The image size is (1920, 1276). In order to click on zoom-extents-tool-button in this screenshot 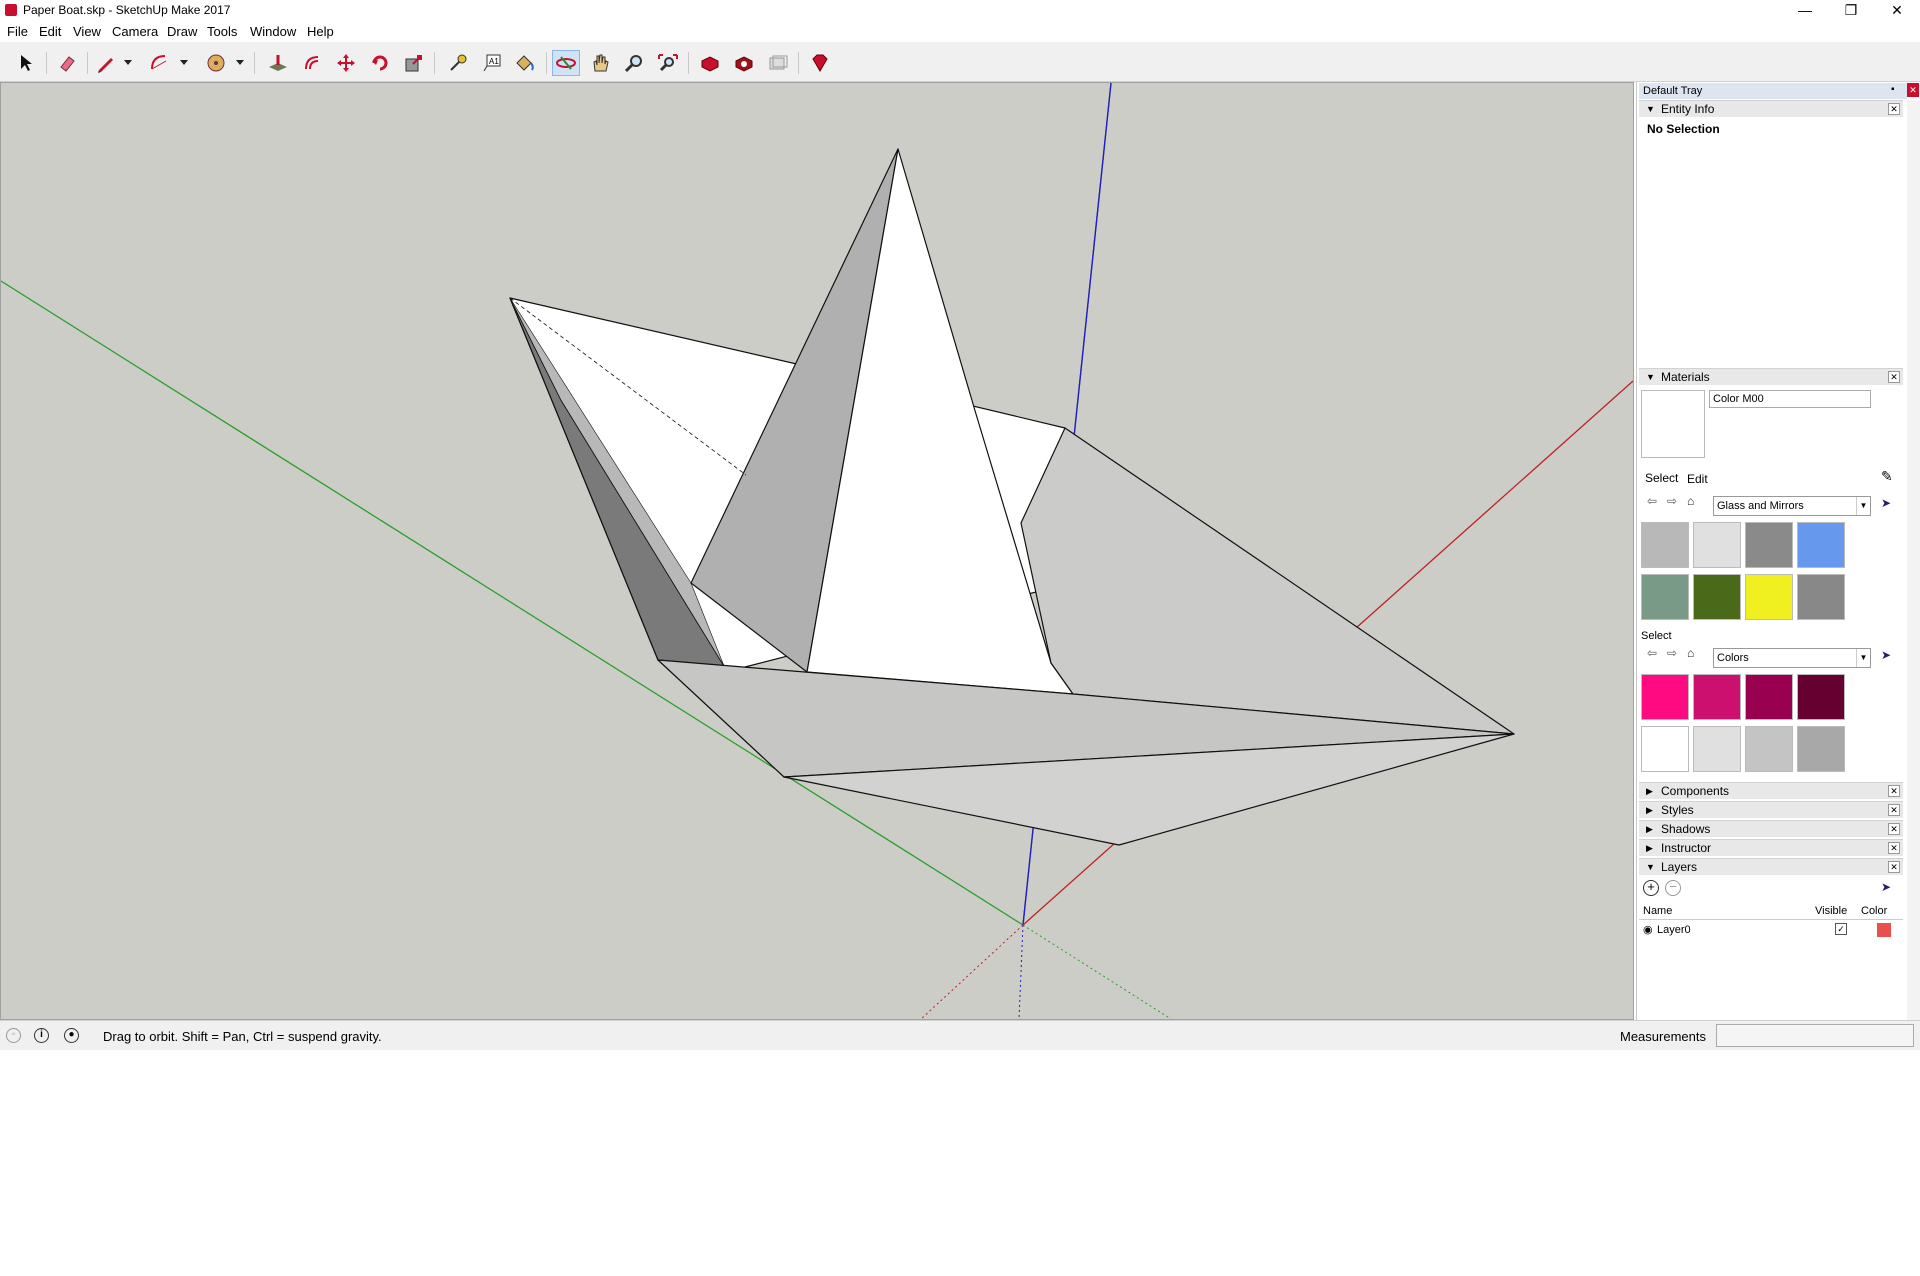, I will do `click(668, 63)`.